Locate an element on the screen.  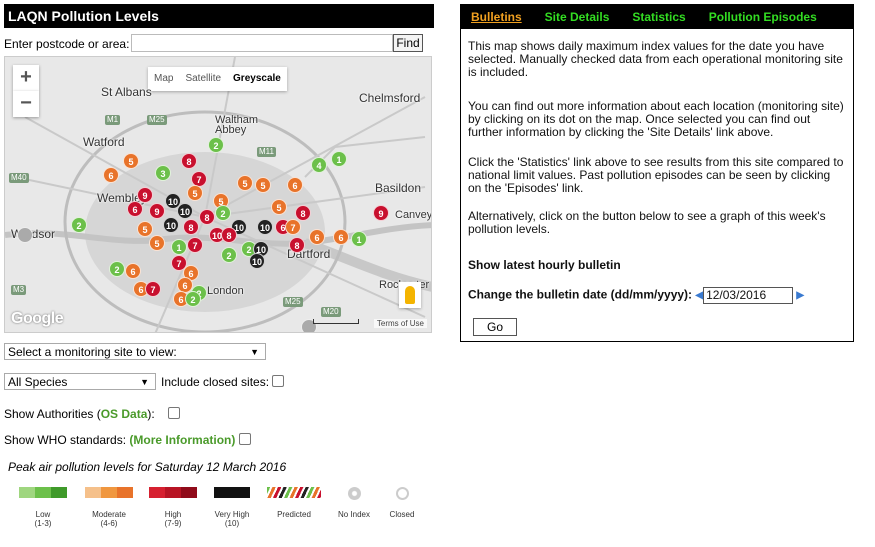
tab-pollution-episodes: Pollution Episodes is located at coordinates (763, 17).